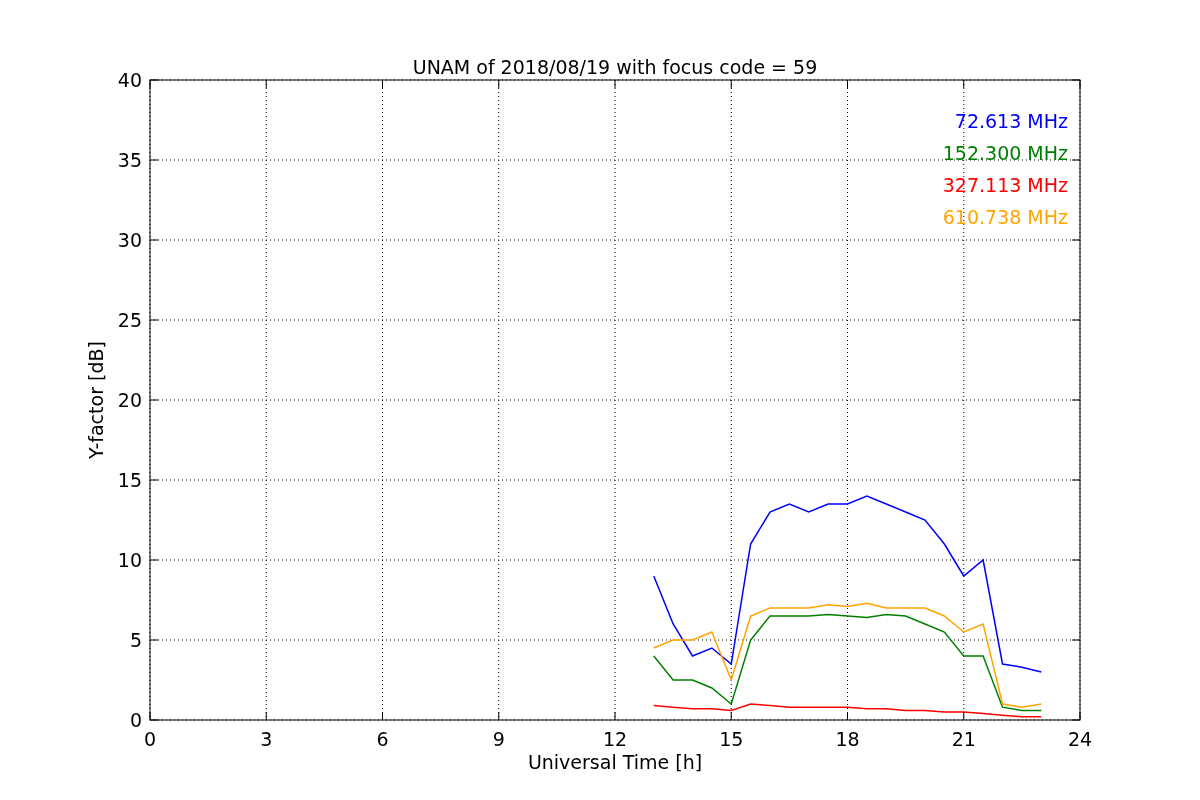 The width and height of the screenshot is (1200, 800). I want to click on tick-label: 21, so click(963, 739).